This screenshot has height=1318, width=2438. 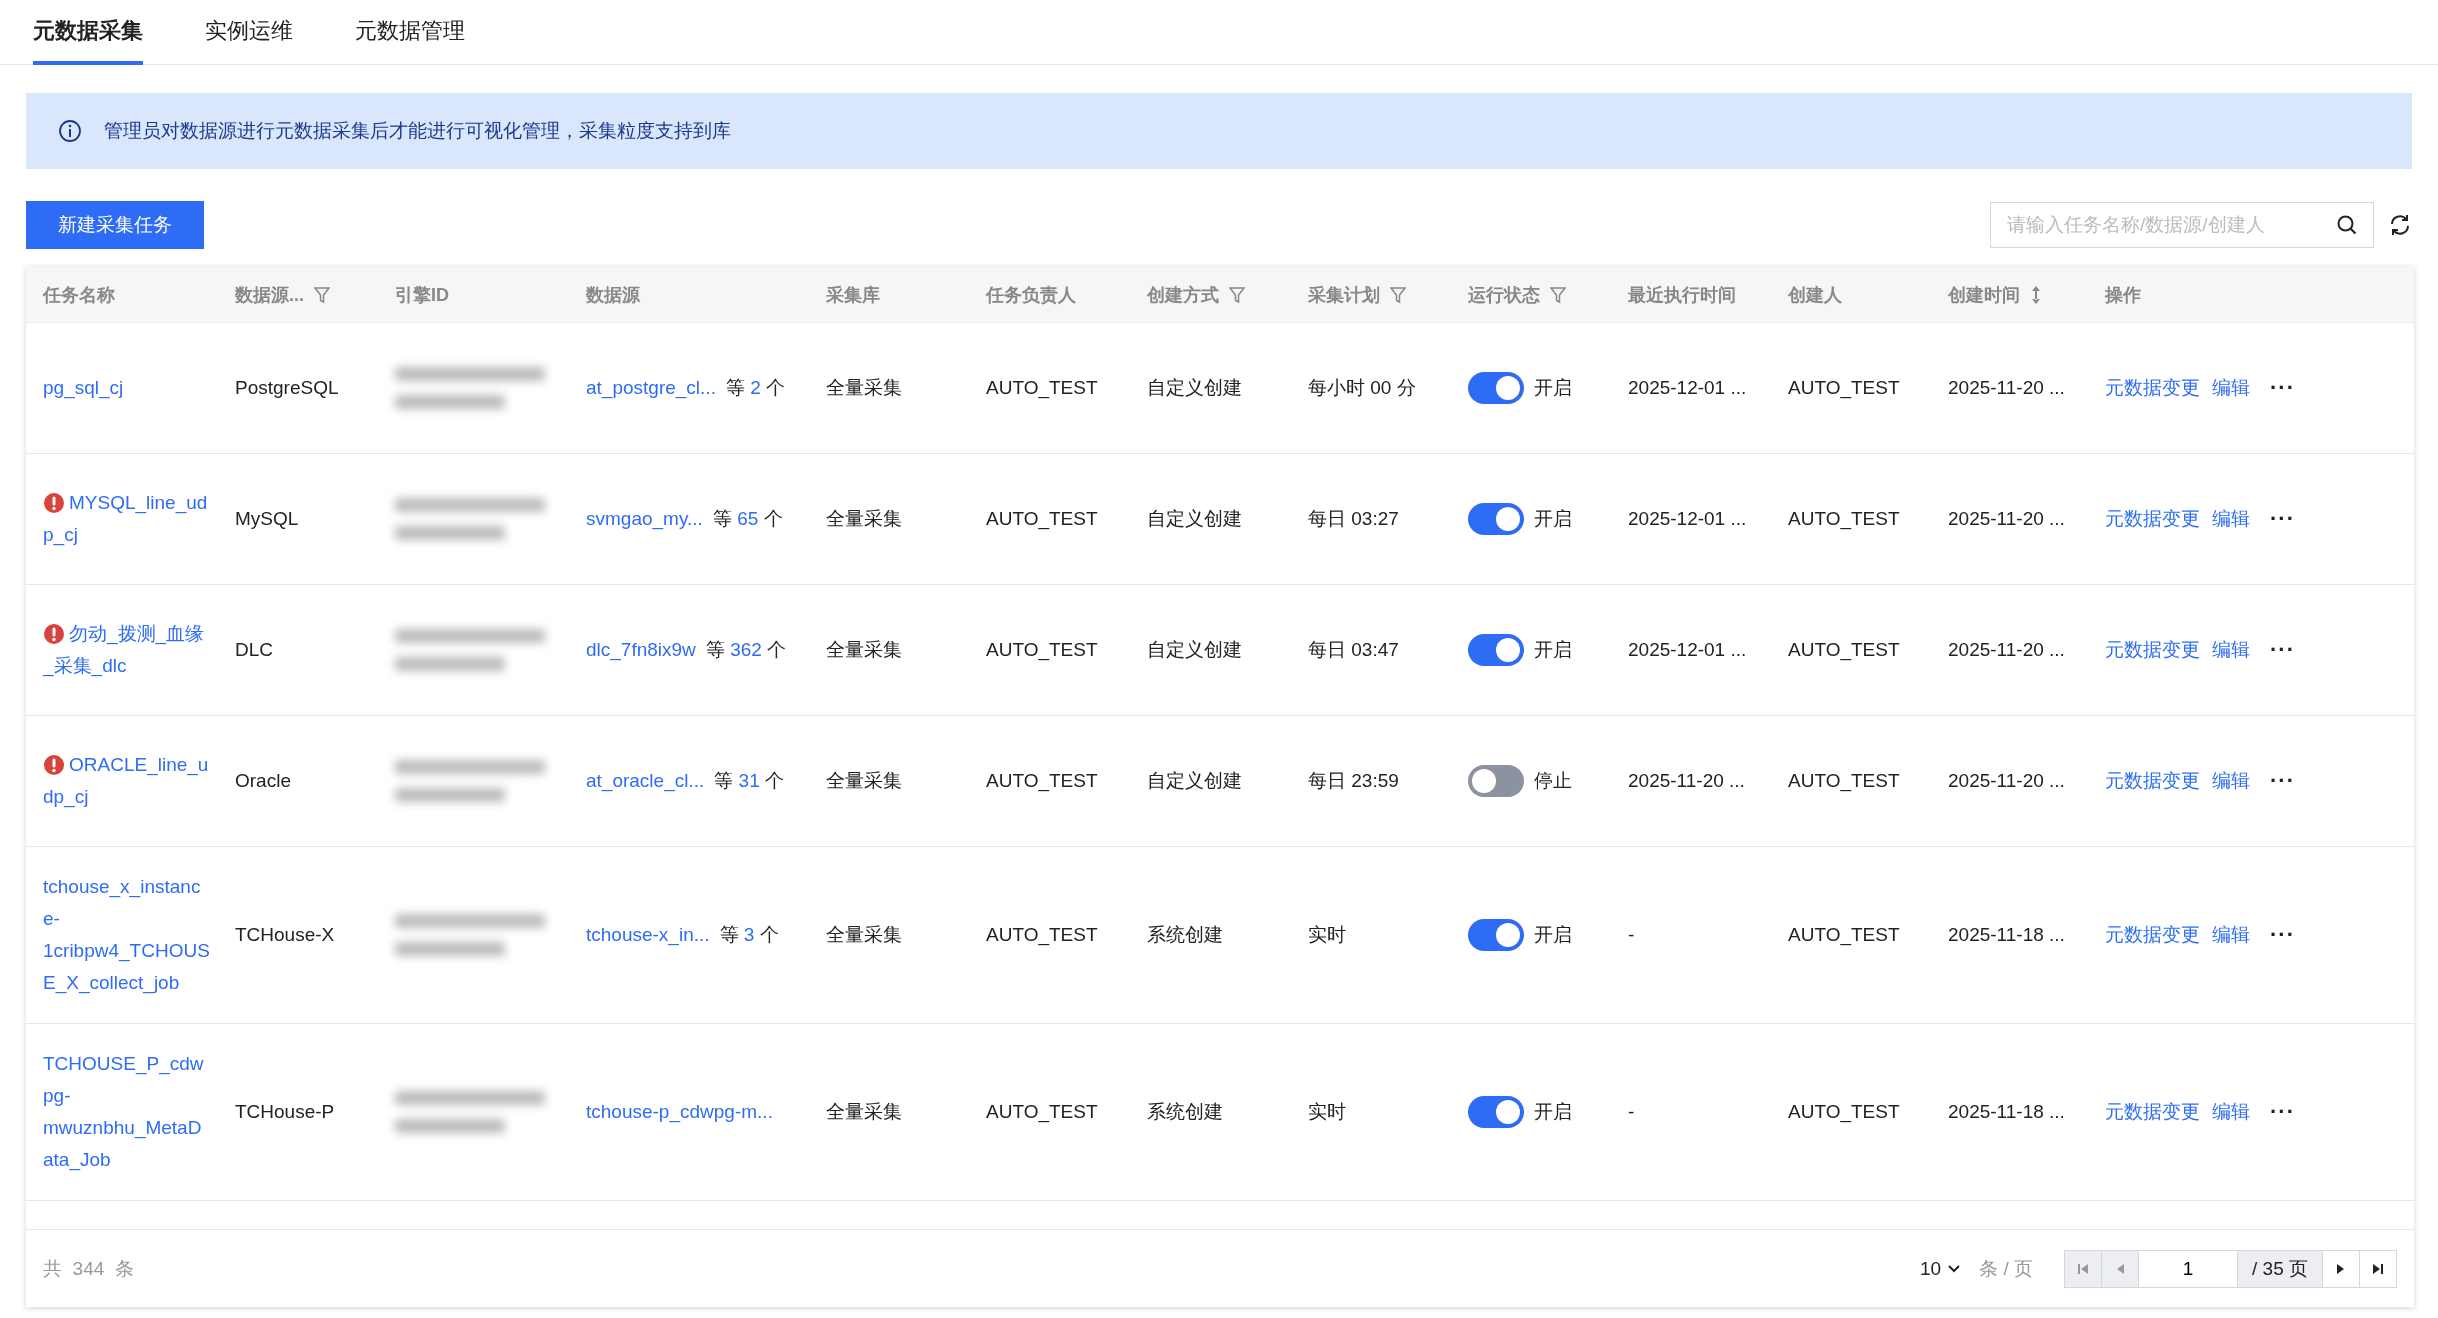 I want to click on refresh-icon, so click(x=2400, y=225).